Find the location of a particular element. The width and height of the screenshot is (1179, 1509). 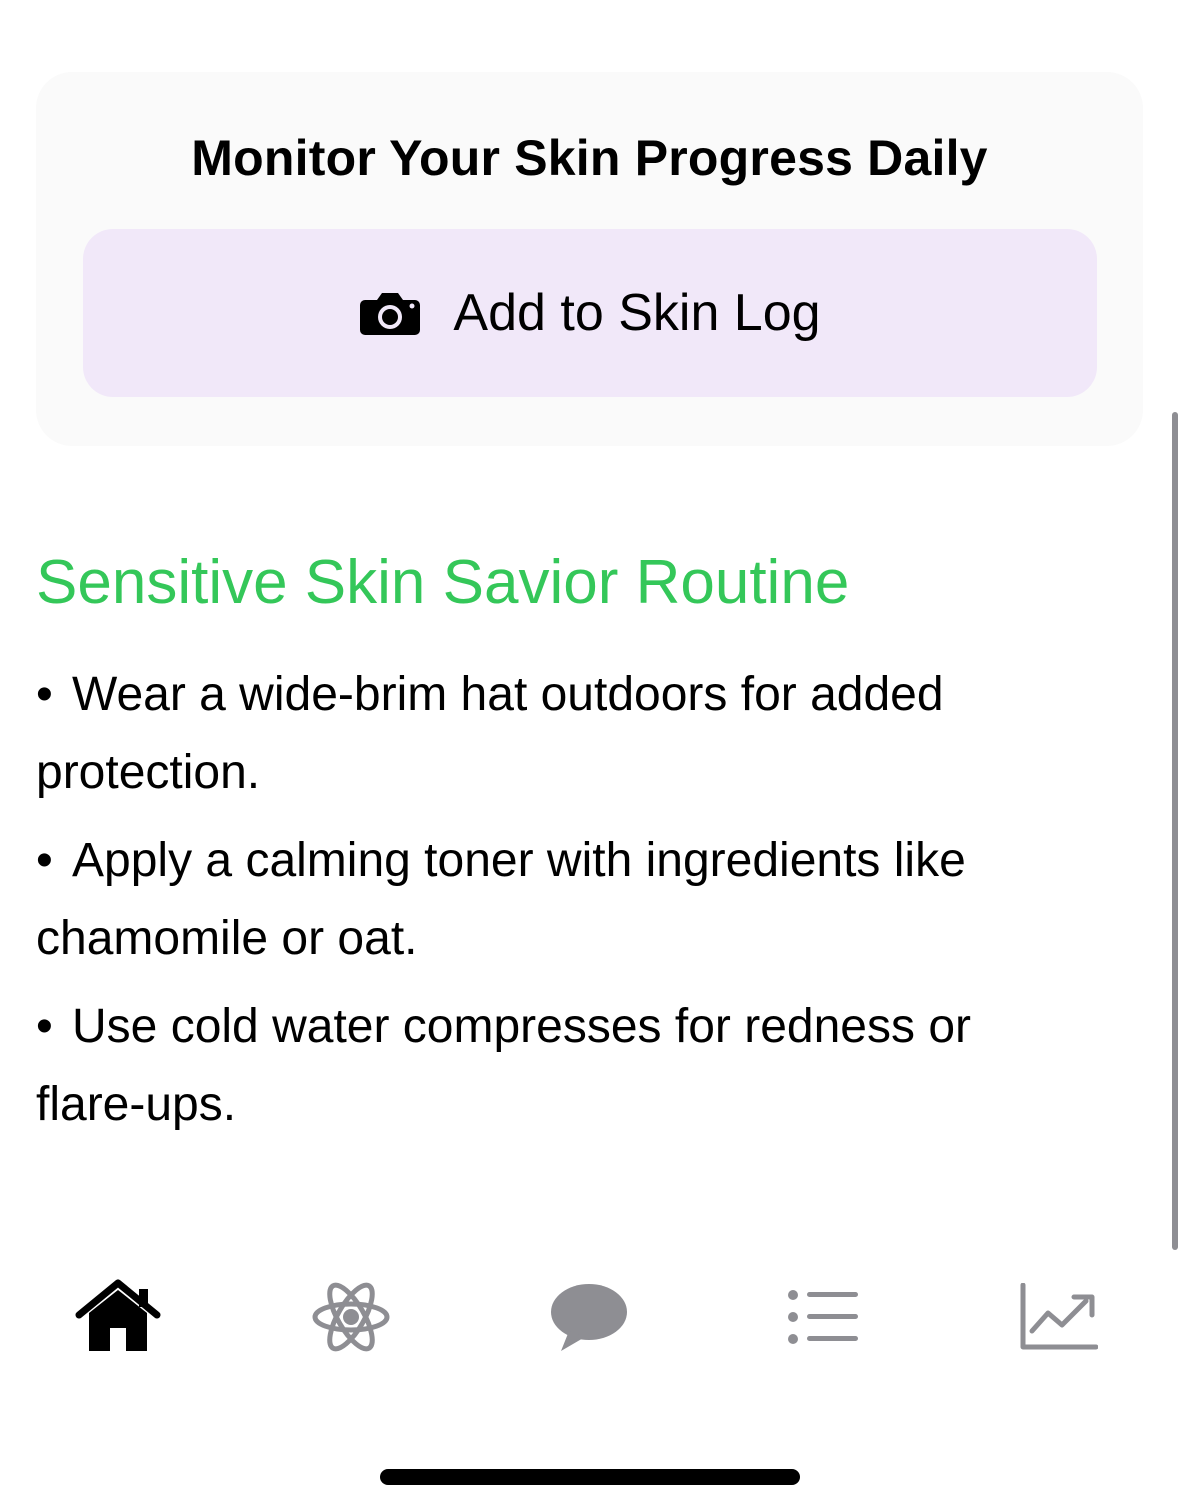

home-icon is located at coordinates (118, 1315).